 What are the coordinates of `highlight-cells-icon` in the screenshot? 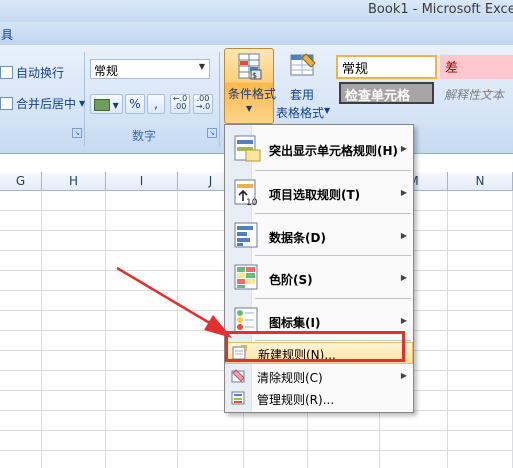 It's located at (247, 148).